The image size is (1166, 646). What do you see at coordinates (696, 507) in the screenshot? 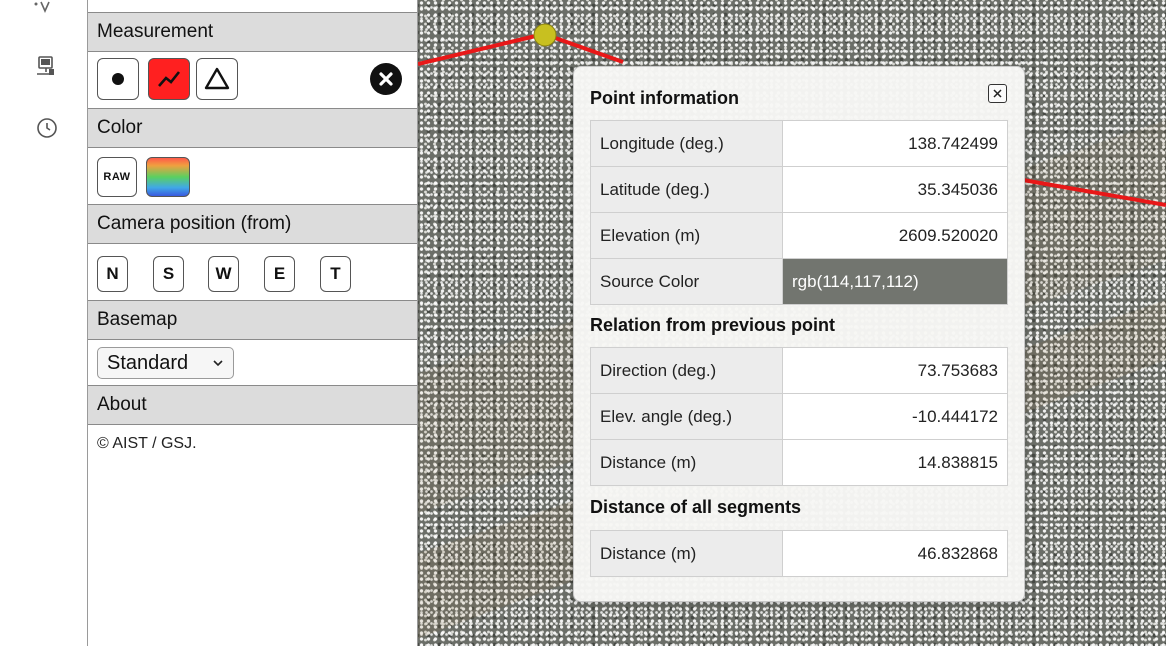
I see `segments-title: Distance of all segments` at bounding box center [696, 507].